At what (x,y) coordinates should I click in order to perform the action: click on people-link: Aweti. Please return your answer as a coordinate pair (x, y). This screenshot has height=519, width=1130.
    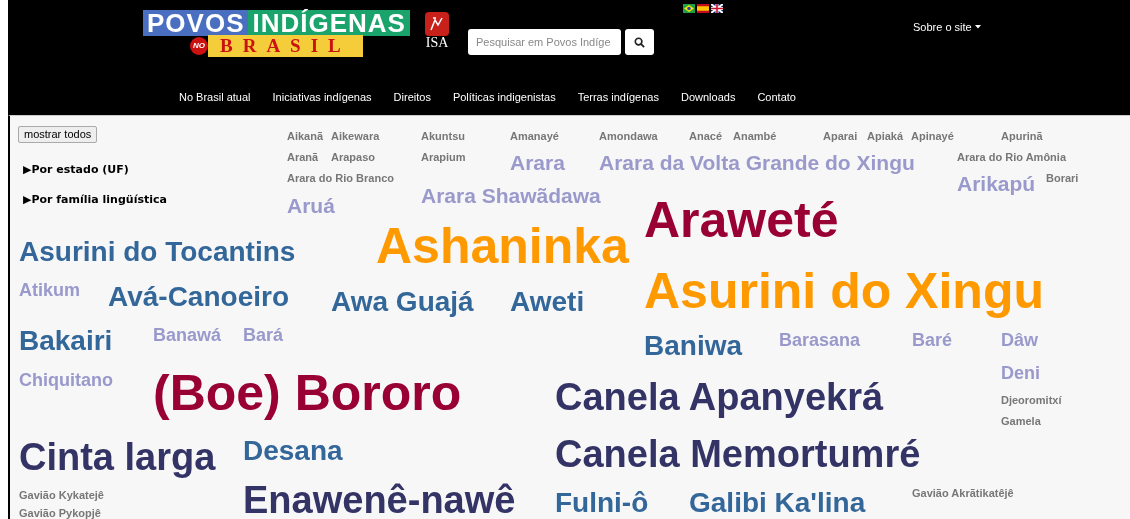
    Looking at the image, I should click on (547, 302).